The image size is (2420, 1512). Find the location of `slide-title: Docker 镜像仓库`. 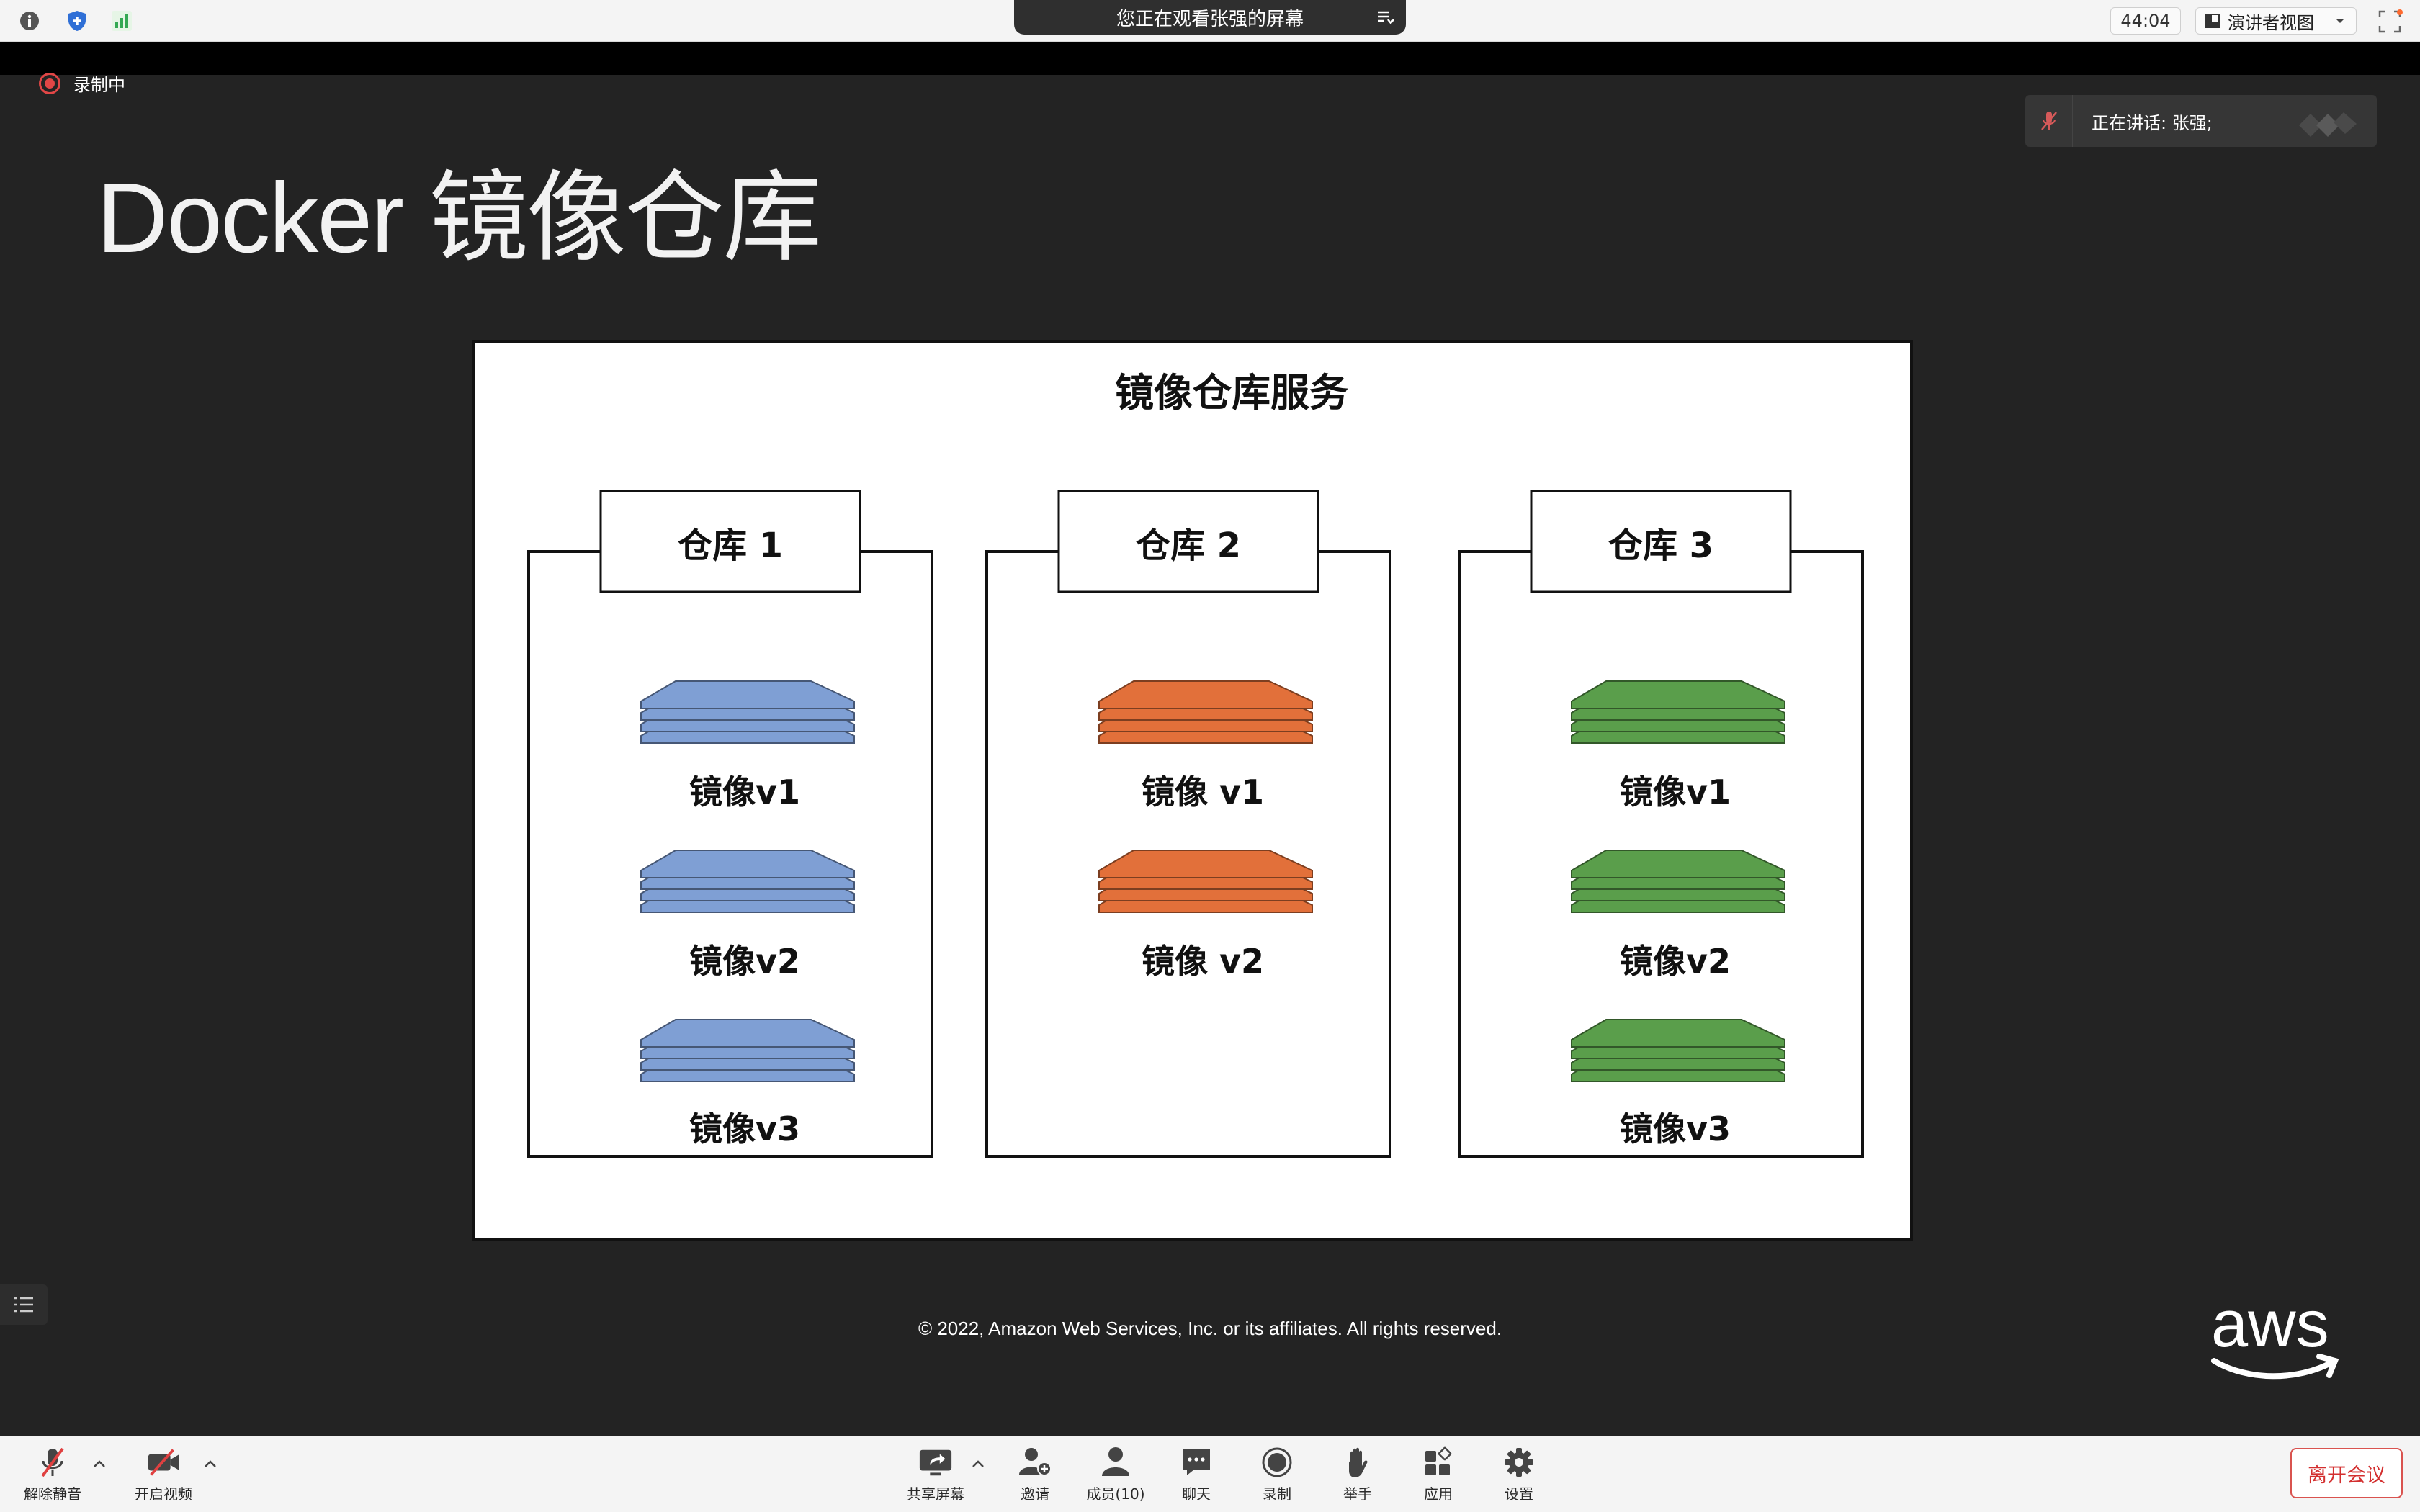

slide-title: Docker 镜像仓库 is located at coordinates (459, 218).